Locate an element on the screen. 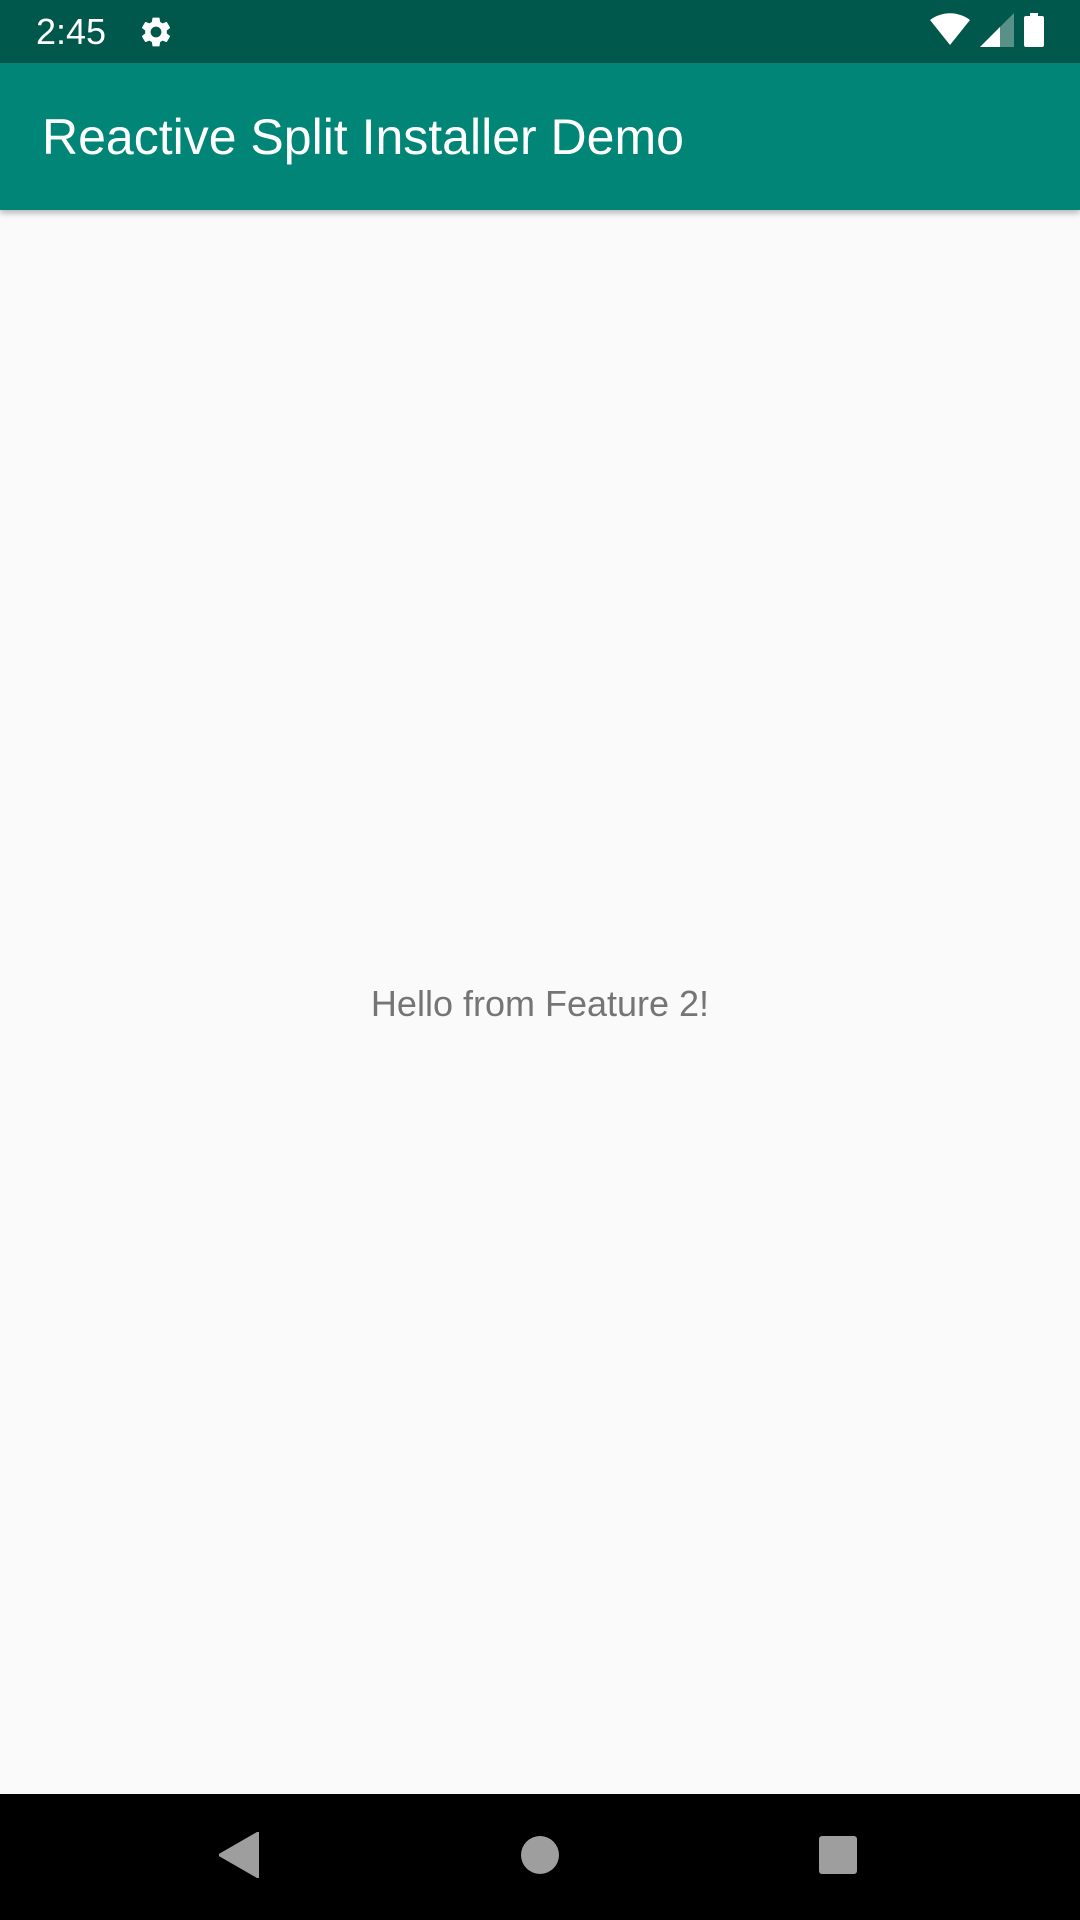 This screenshot has height=1920, width=1080. app-title: Reactive Split Installer Demo is located at coordinates (363, 137).